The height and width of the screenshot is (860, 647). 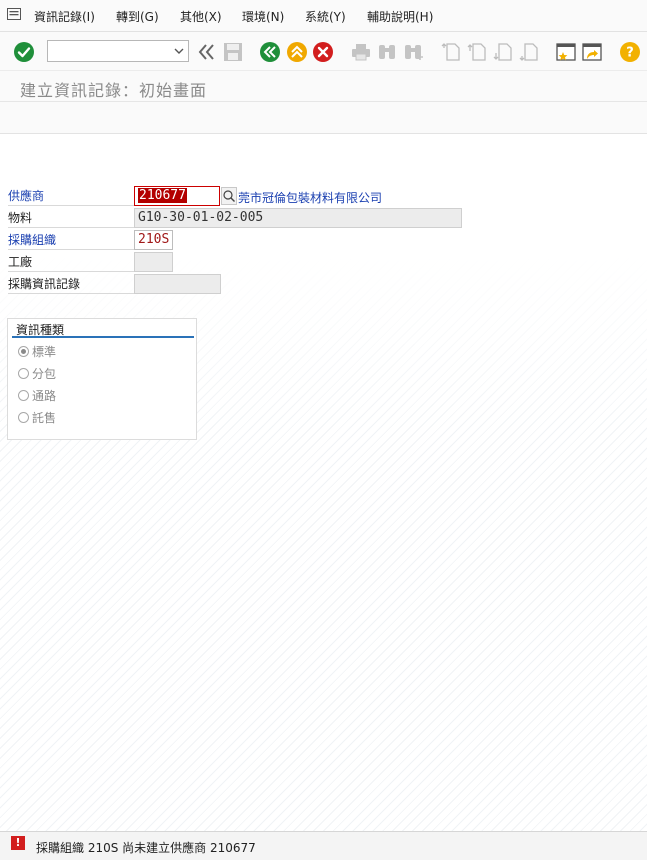 What do you see at coordinates (64, 16) in the screenshot?
I see `menu-item-info-record: 資訊記錄(I)` at bounding box center [64, 16].